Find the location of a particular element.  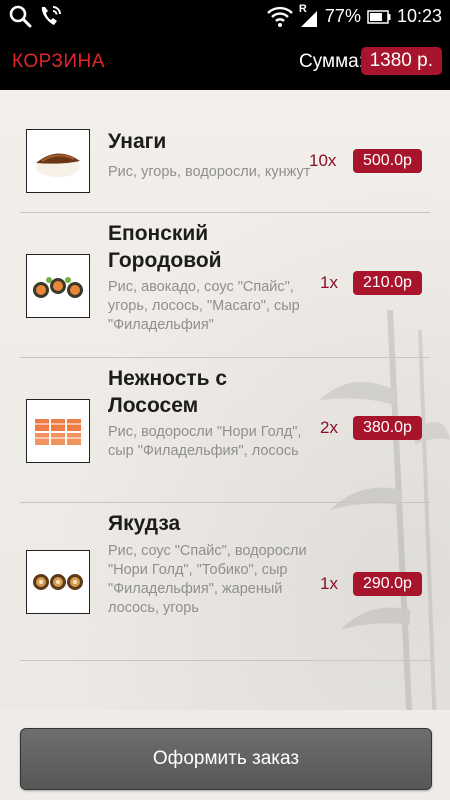

footer: Оформить заказ is located at coordinates (225, 755).